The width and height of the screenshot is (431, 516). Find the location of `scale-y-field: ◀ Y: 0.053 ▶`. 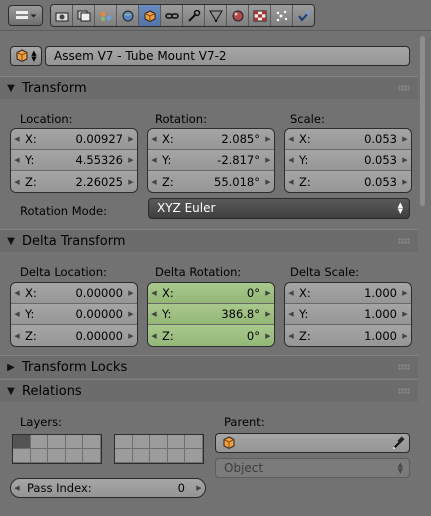

scale-y-field: ◀ Y: 0.053 ▶ is located at coordinates (348, 160).